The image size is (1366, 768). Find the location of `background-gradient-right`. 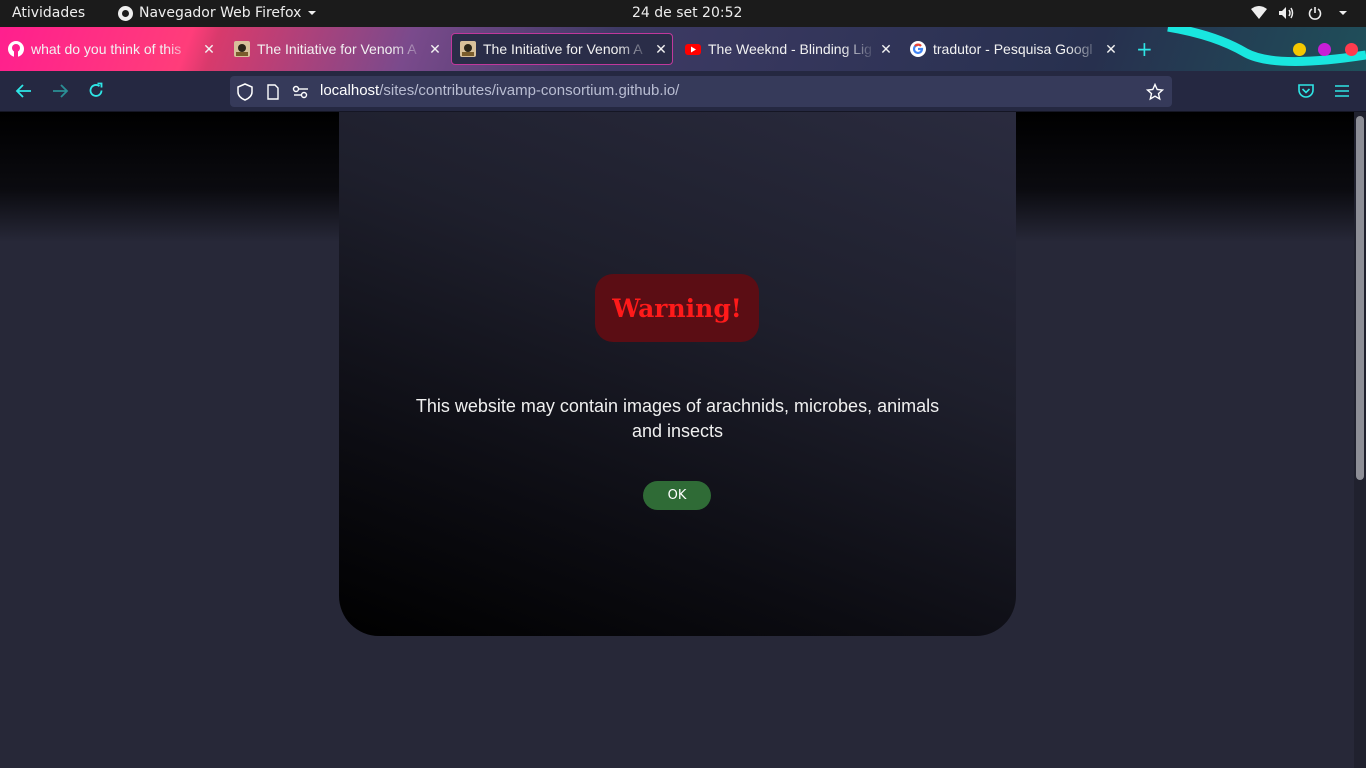

background-gradient-right is located at coordinates (1185, 177).